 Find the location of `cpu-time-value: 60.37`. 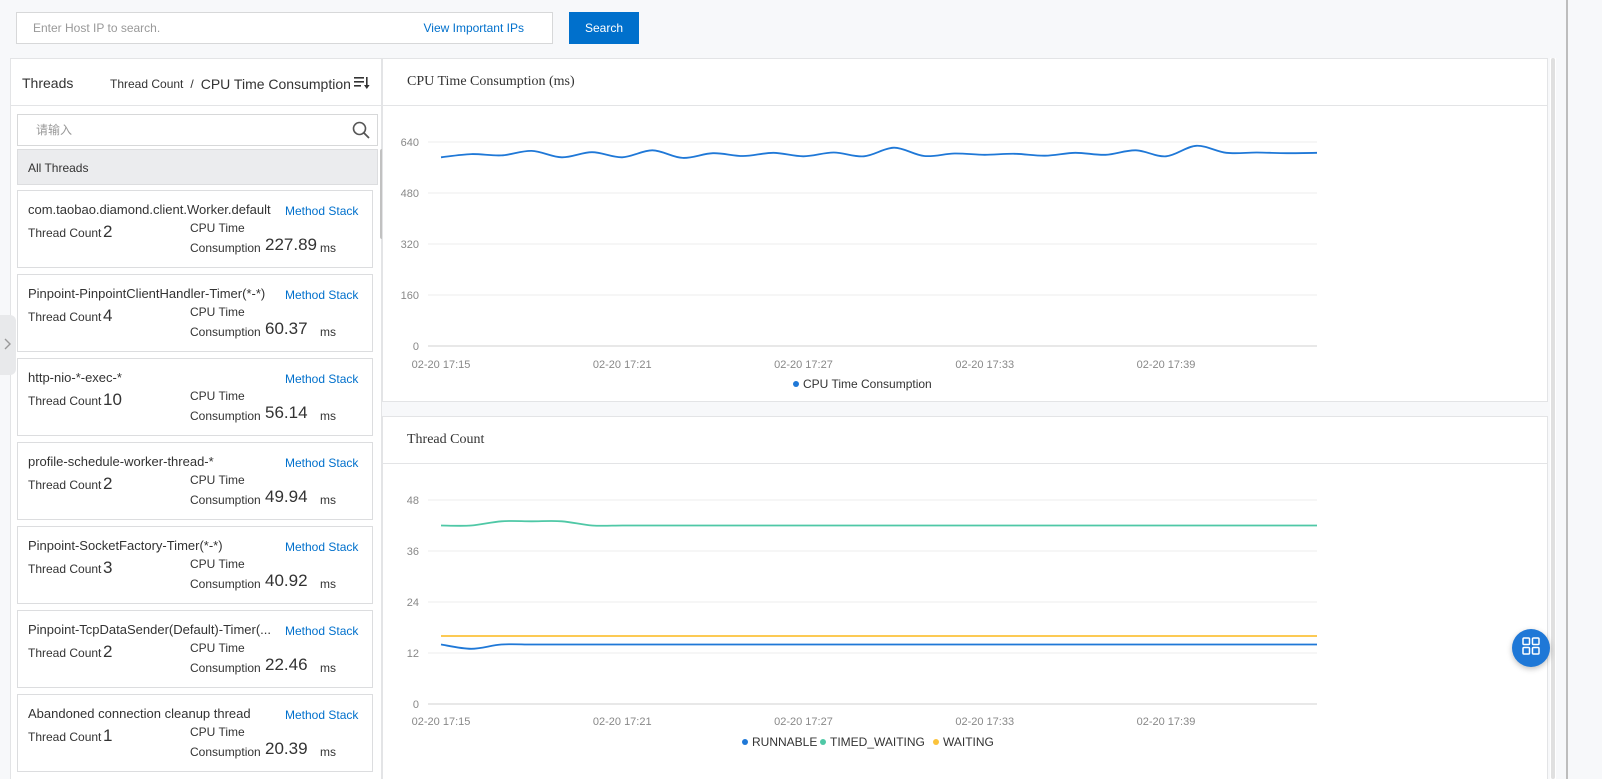

cpu-time-value: 60.37 is located at coordinates (286, 328).